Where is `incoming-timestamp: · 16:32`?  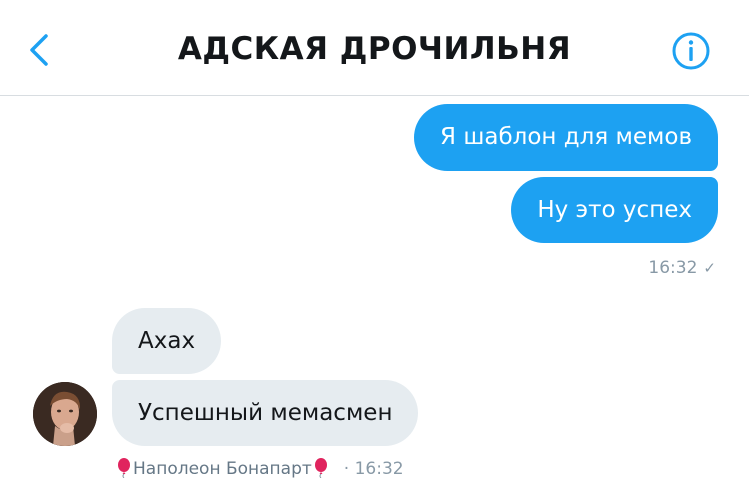
incoming-timestamp: · 16:32 is located at coordinates (373, 469).